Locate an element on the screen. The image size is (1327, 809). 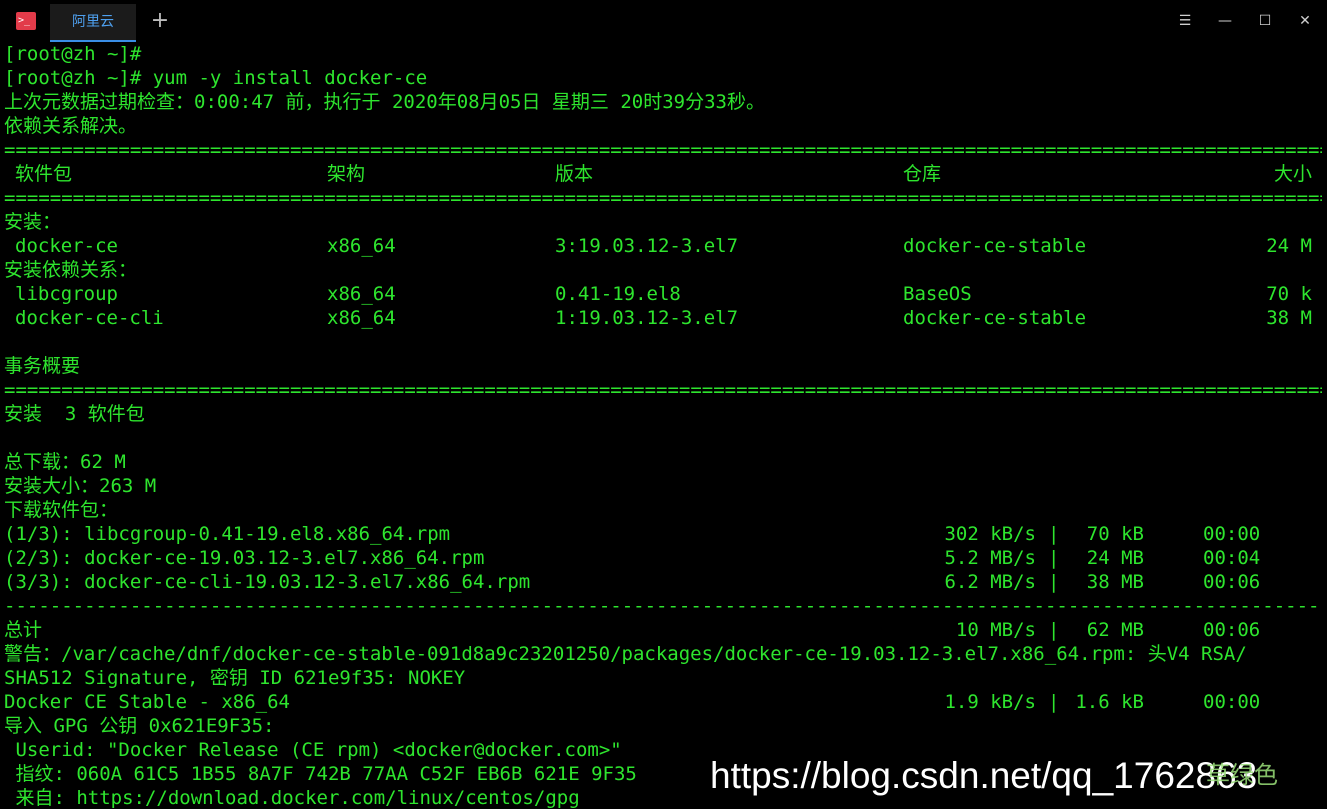
total-speed: 10 MB/s is located at coordinates (995, 630).